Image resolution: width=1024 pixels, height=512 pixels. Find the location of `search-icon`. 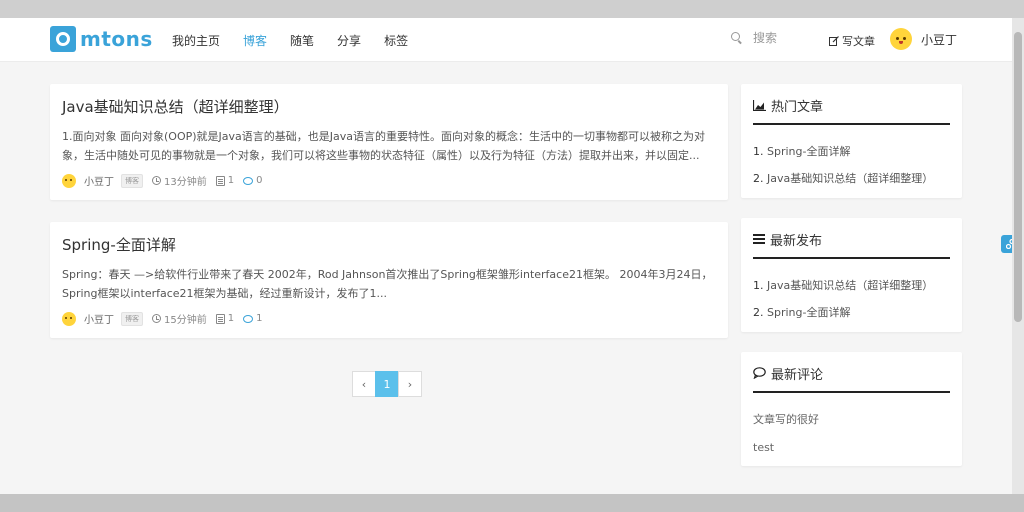

search-icon is located at coordinates (737, 38).